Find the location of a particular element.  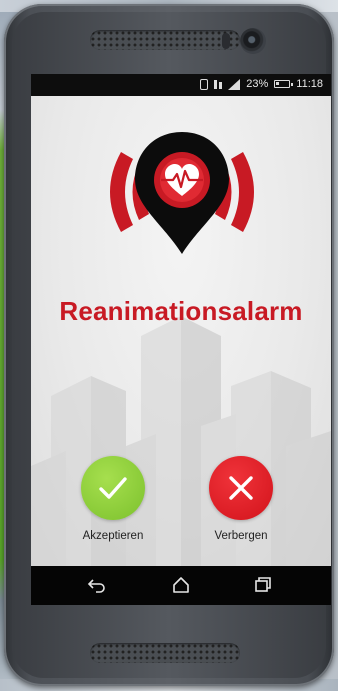

clock: 11:18 is located at coordinates (309, 84).